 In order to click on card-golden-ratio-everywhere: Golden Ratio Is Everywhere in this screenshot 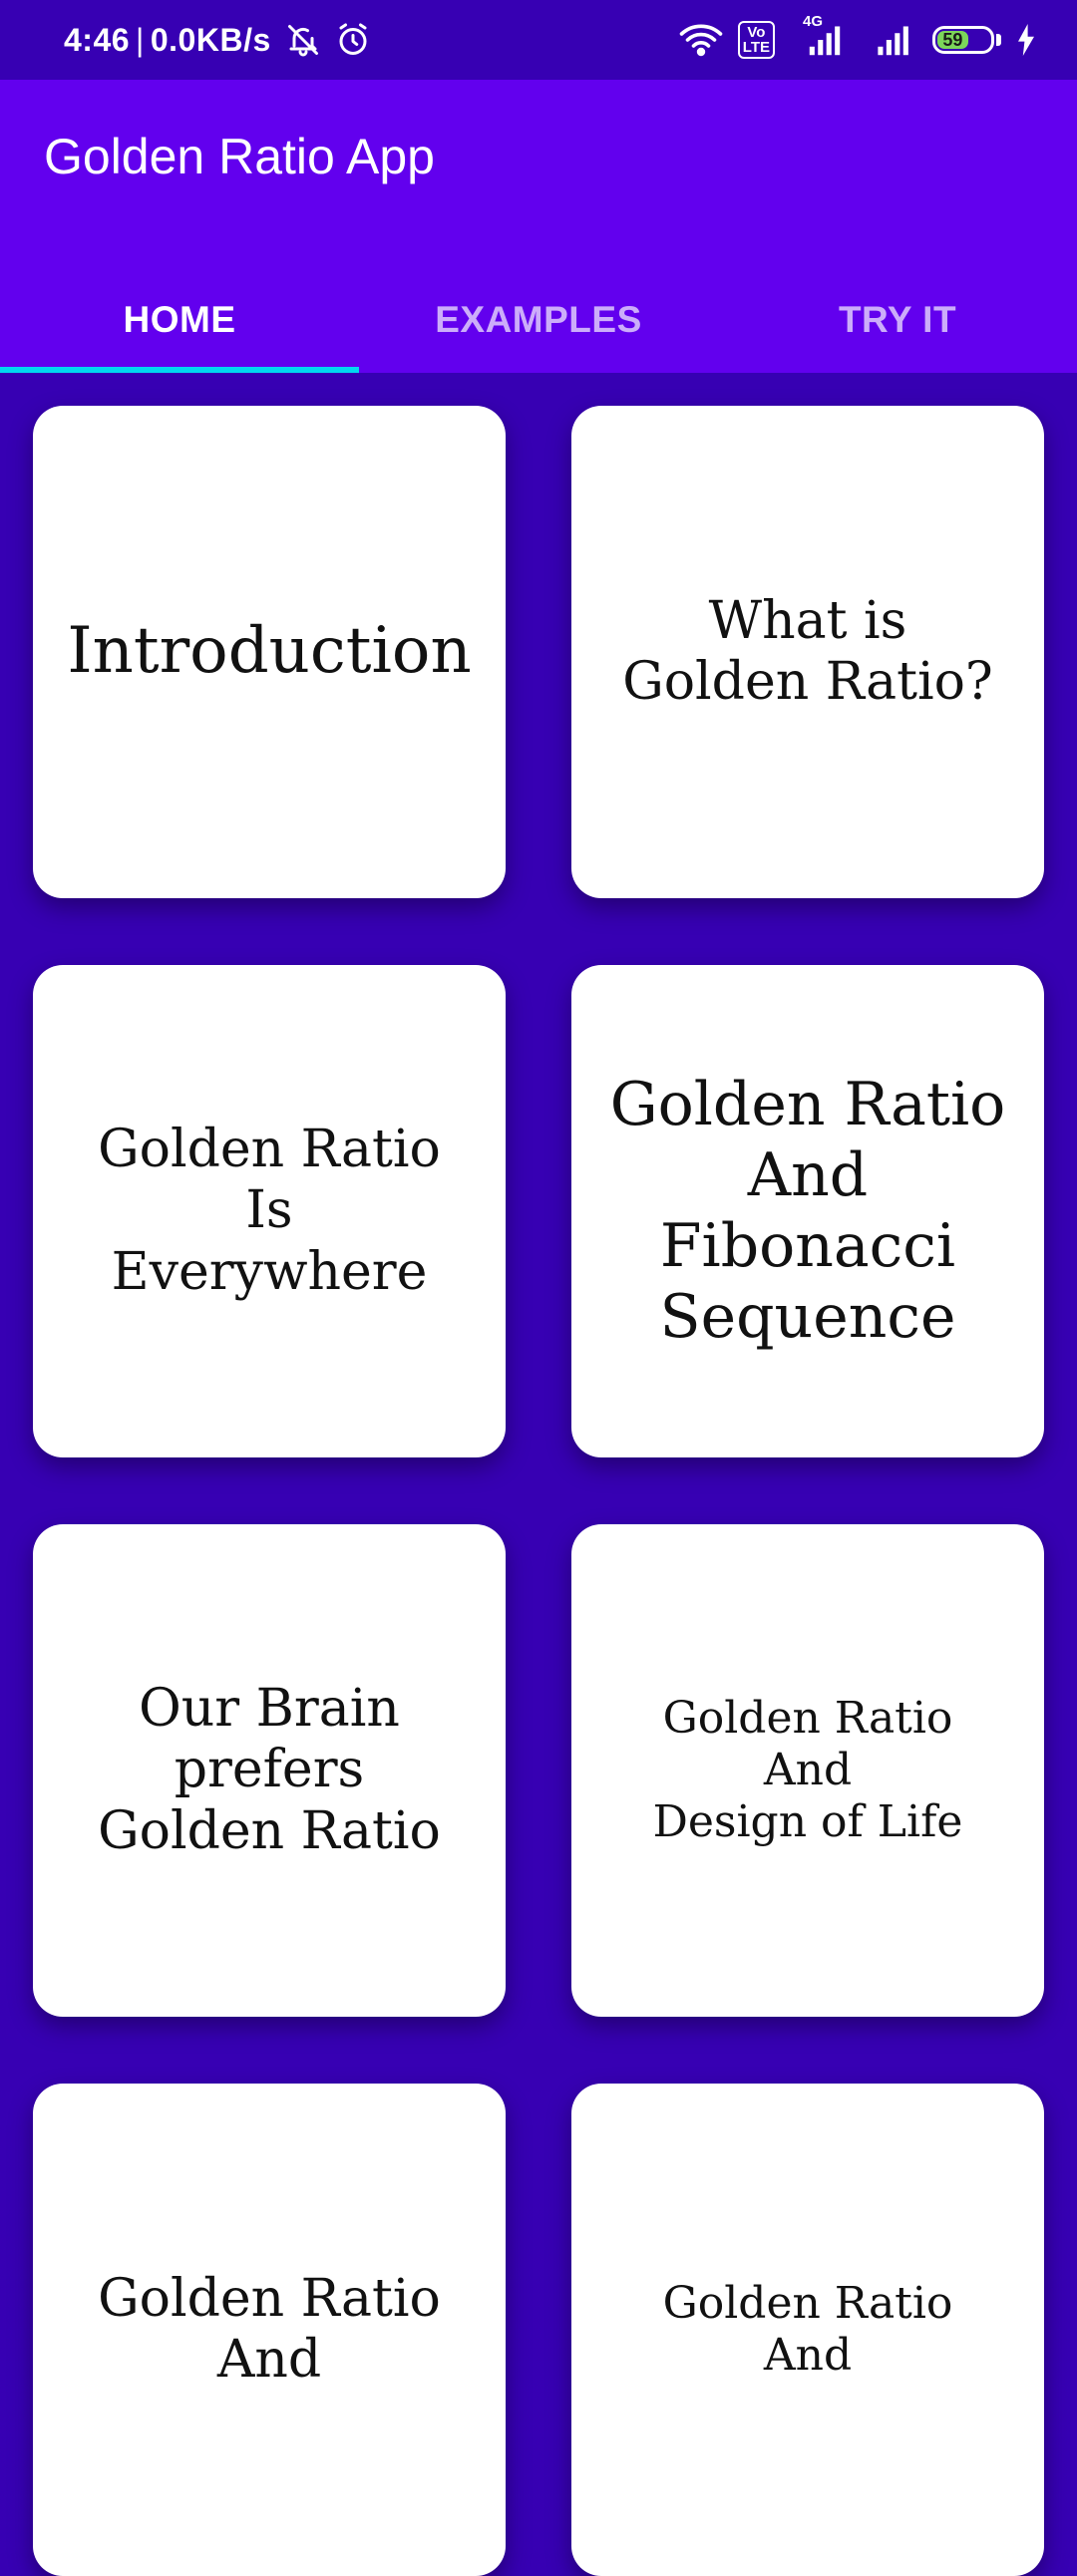, I will do `click(269, 1211)`.